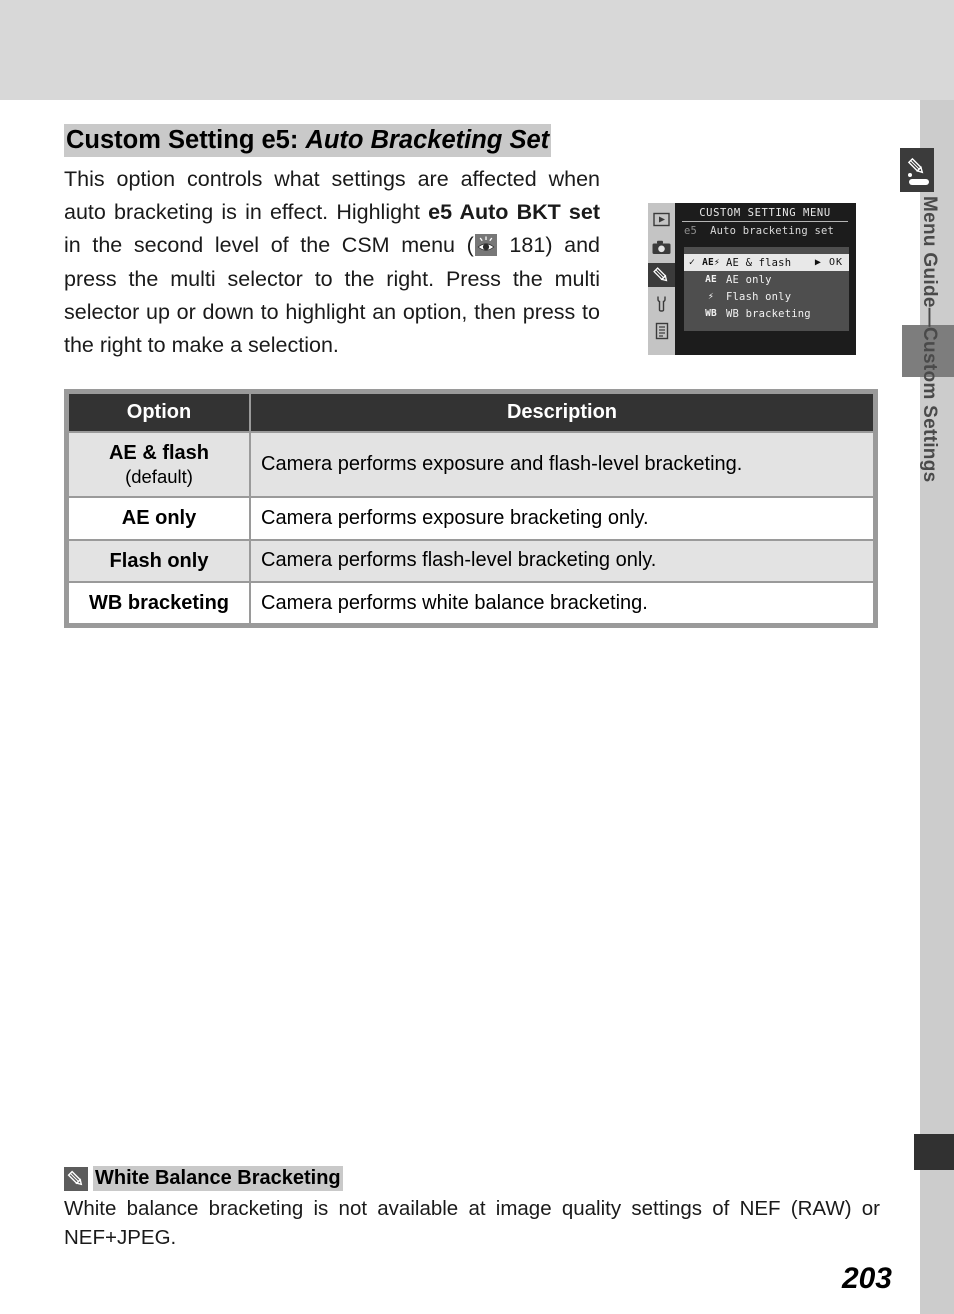  What do you see at coordinates (562, 413) in the screenshot?
I see `column-header-description: Description` at bounding box center [562, 413].